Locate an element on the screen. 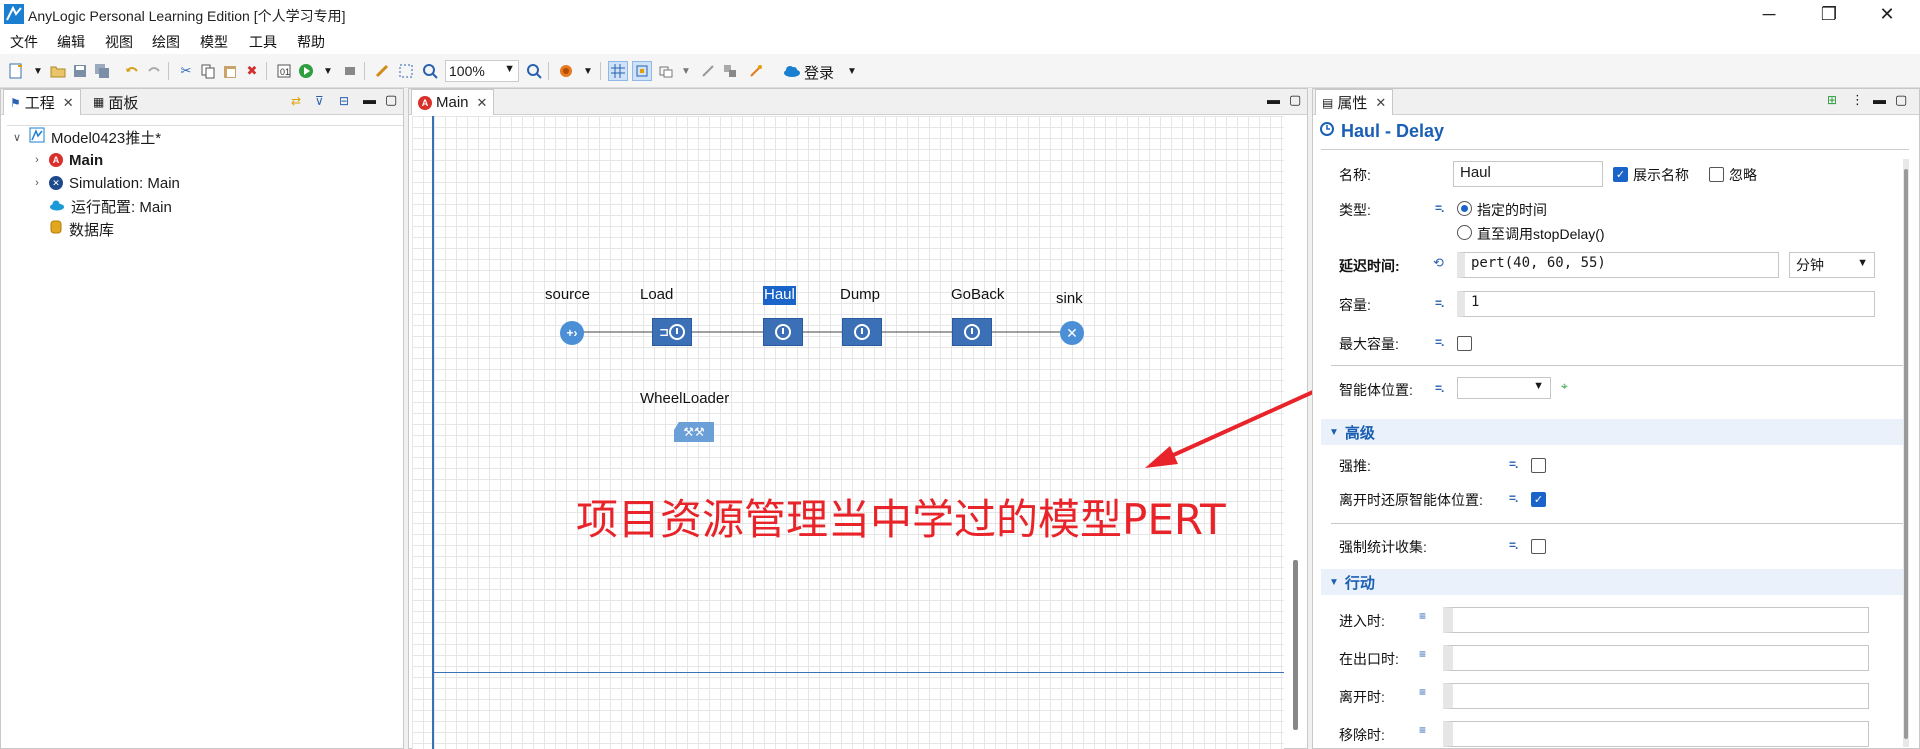  pick-location-icon: ⌖ is located at coordinates (1564, 386).